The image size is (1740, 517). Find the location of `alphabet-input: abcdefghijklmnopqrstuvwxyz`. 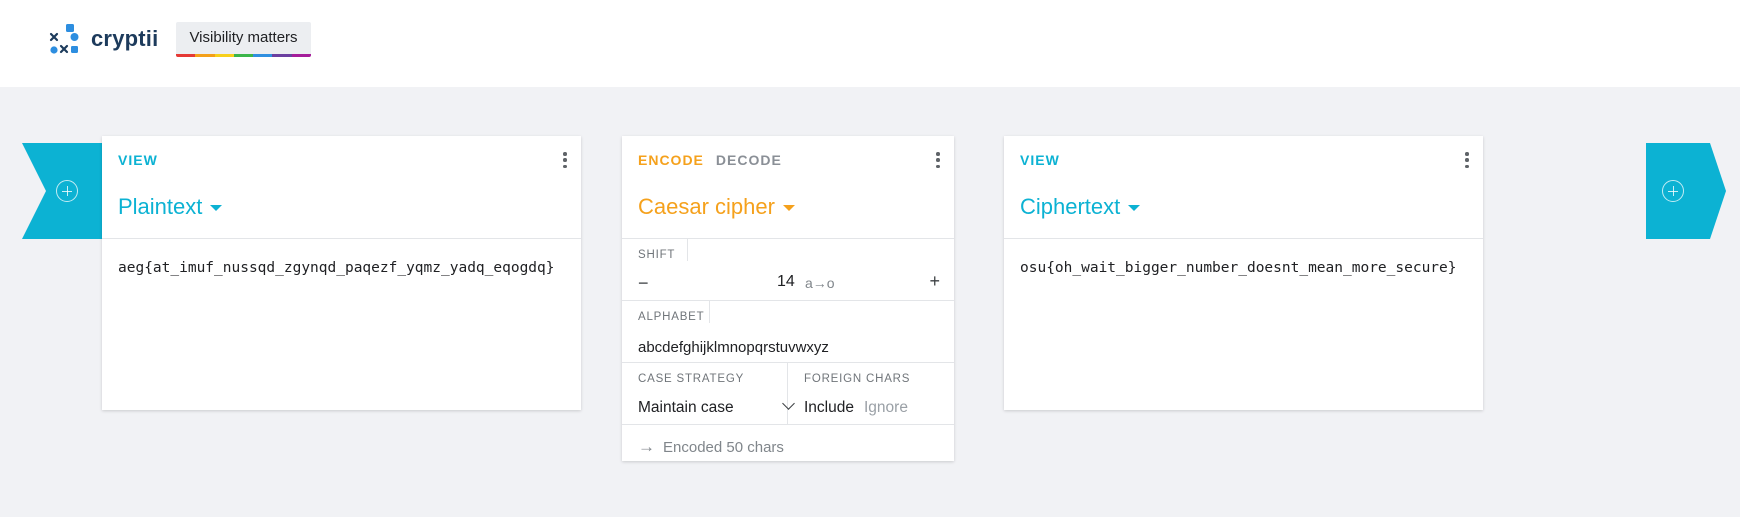

alphabet-input: abcdefghijklmnopqrstuvwxyz is located at coordinates (733, 347).